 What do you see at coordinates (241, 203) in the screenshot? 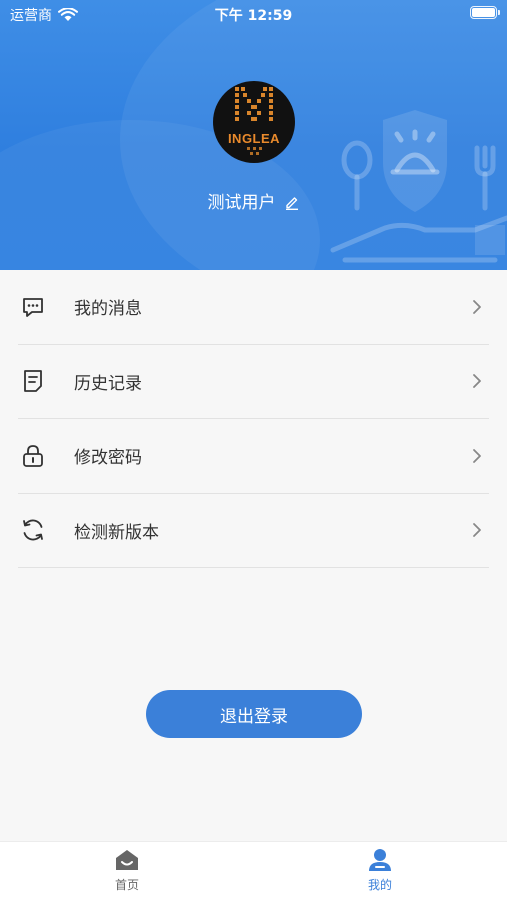
I see `username: 测试用户` at bounding box center [241, 203].